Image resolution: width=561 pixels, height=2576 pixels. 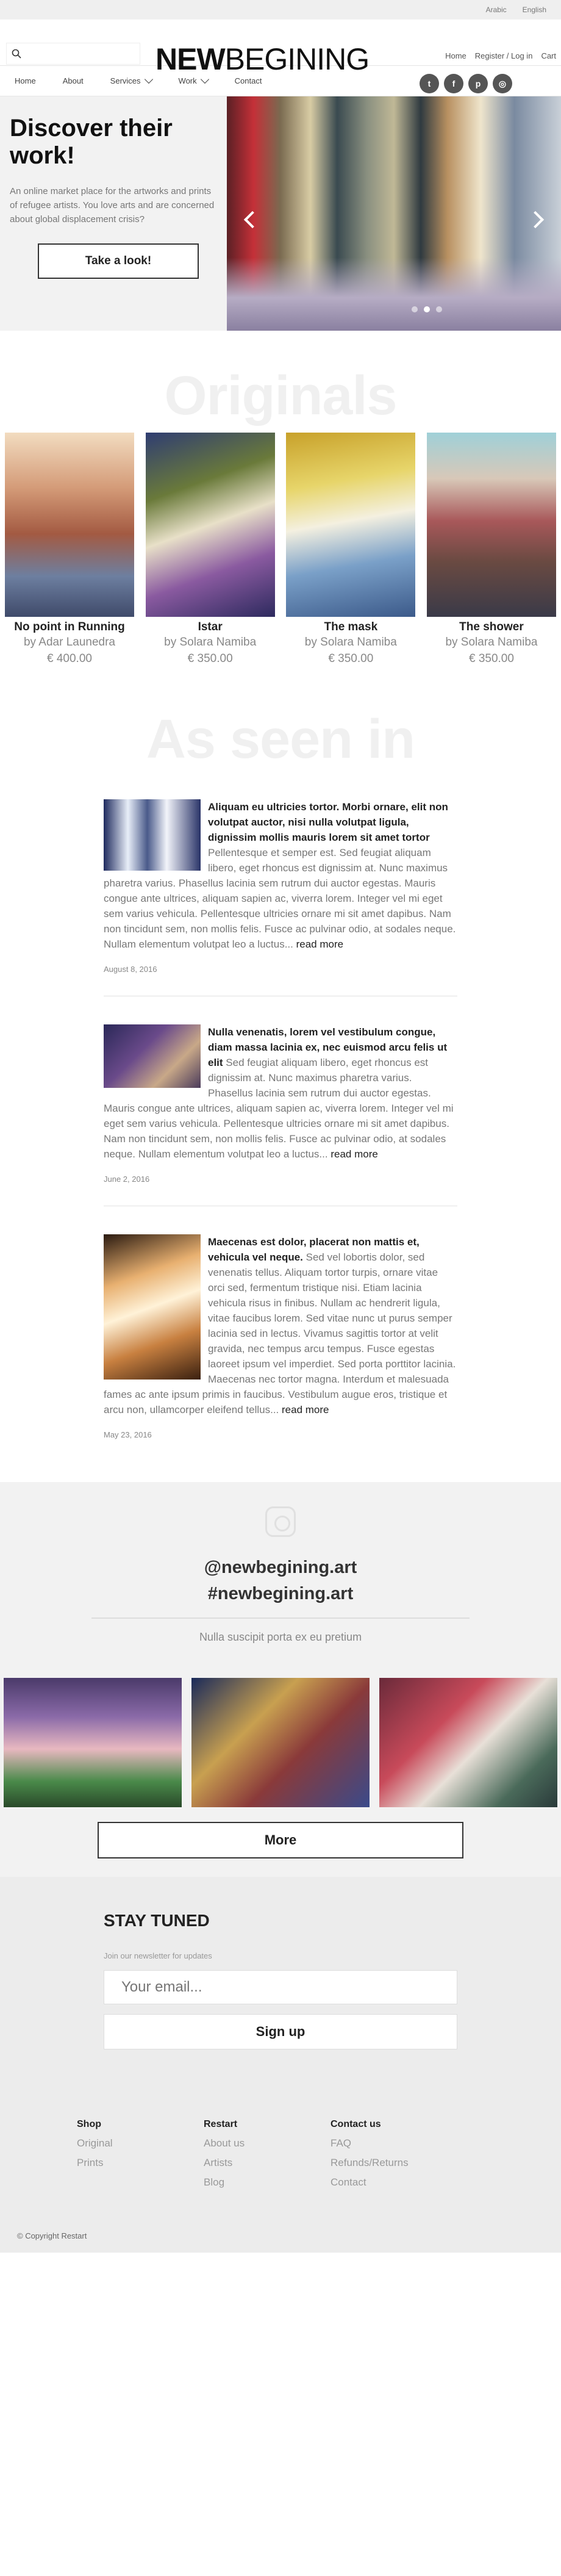 I want to click on slider-dots, so click(x=427, y=309).